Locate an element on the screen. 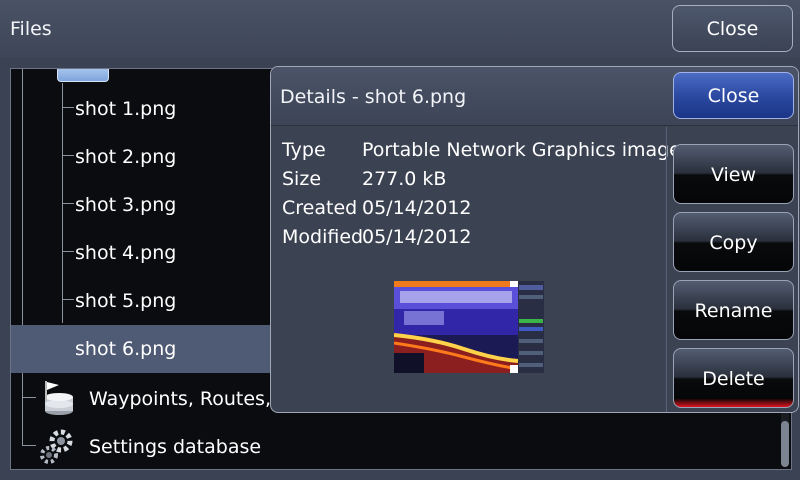 This screenshot has width=800, height=480. copy-button: Copy is located at coordinates (733, 242).